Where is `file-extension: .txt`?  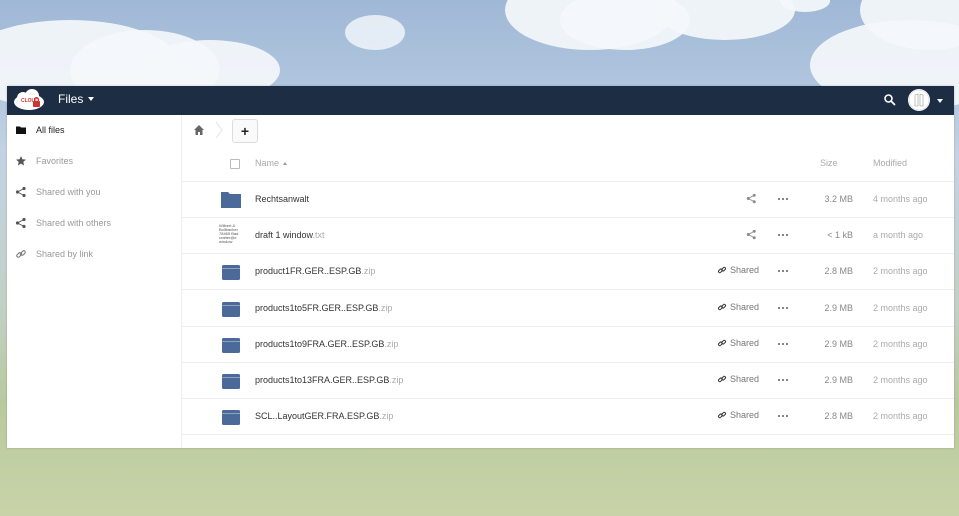 file-extension: .txt is located at coordinates (318, 235).